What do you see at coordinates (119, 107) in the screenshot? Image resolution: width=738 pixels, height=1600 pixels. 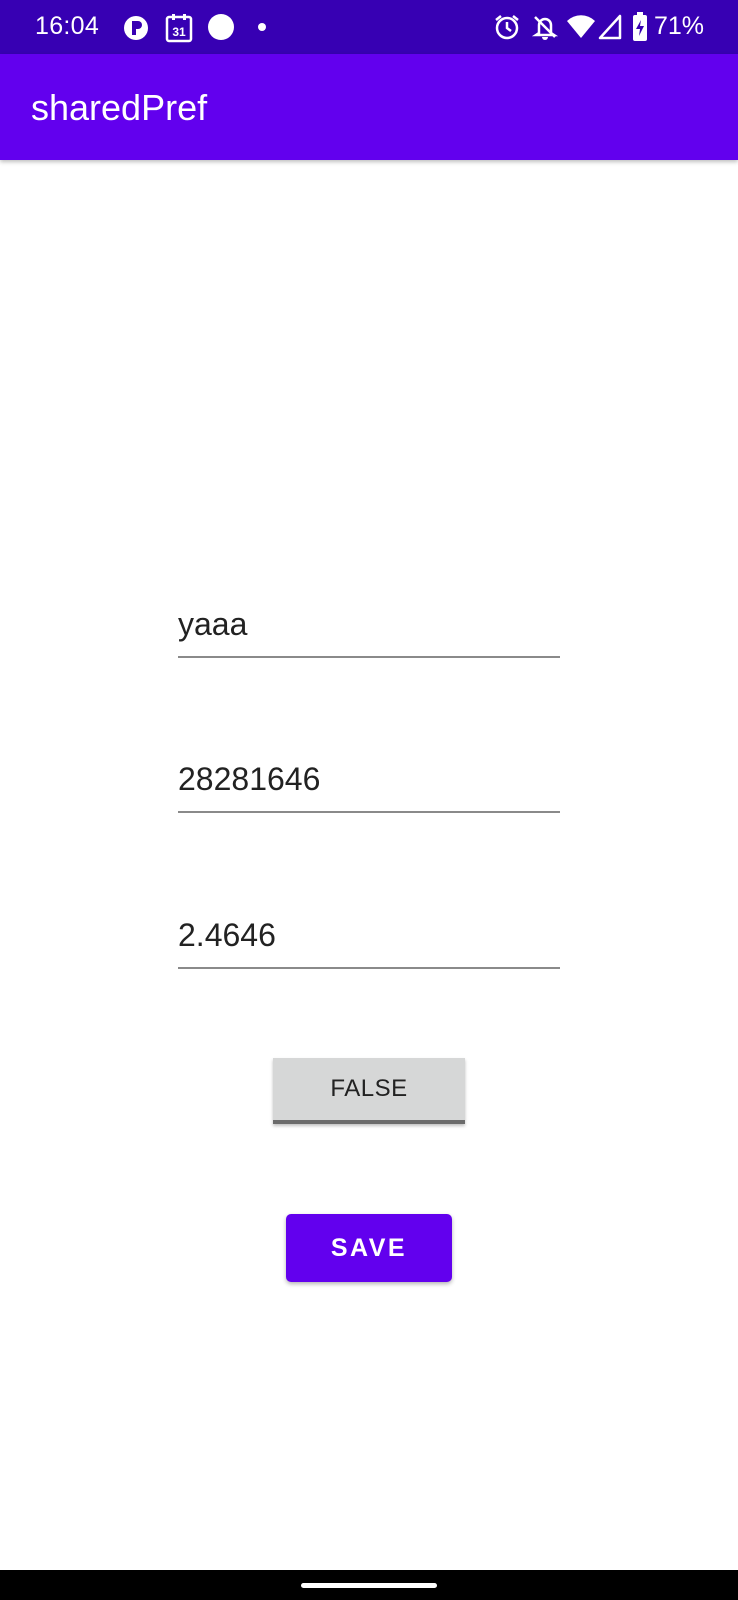 I see `app-title: sharedPref` at bounding box center [119, 107].